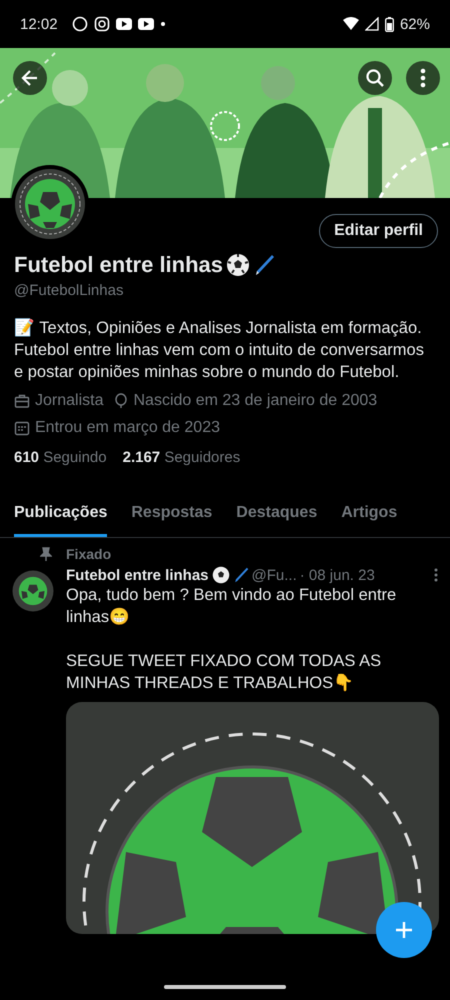 The image size is (450, 1000). What do you see at coordinates (22, 428) in the screenshot?
I see `calendar-icon` at bounding box center [22, 428].